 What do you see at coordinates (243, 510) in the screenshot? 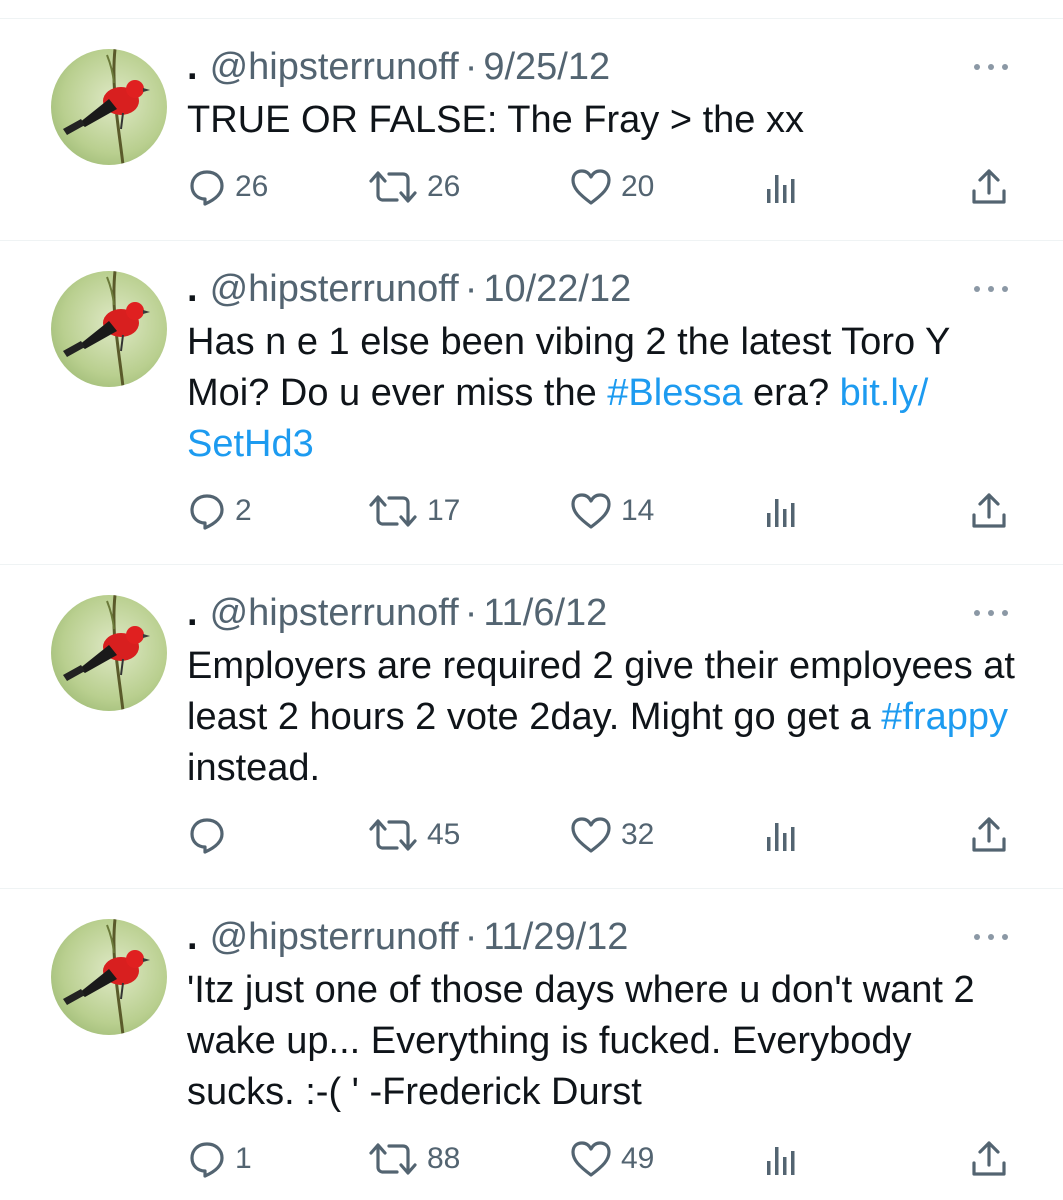
I see `reply-count: 2` at bounding box center [243, 510].